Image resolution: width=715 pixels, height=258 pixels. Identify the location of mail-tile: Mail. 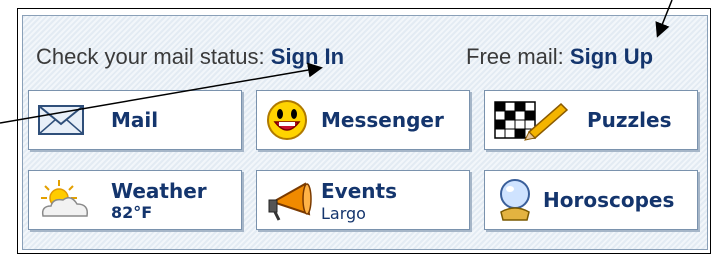
(135, 120).